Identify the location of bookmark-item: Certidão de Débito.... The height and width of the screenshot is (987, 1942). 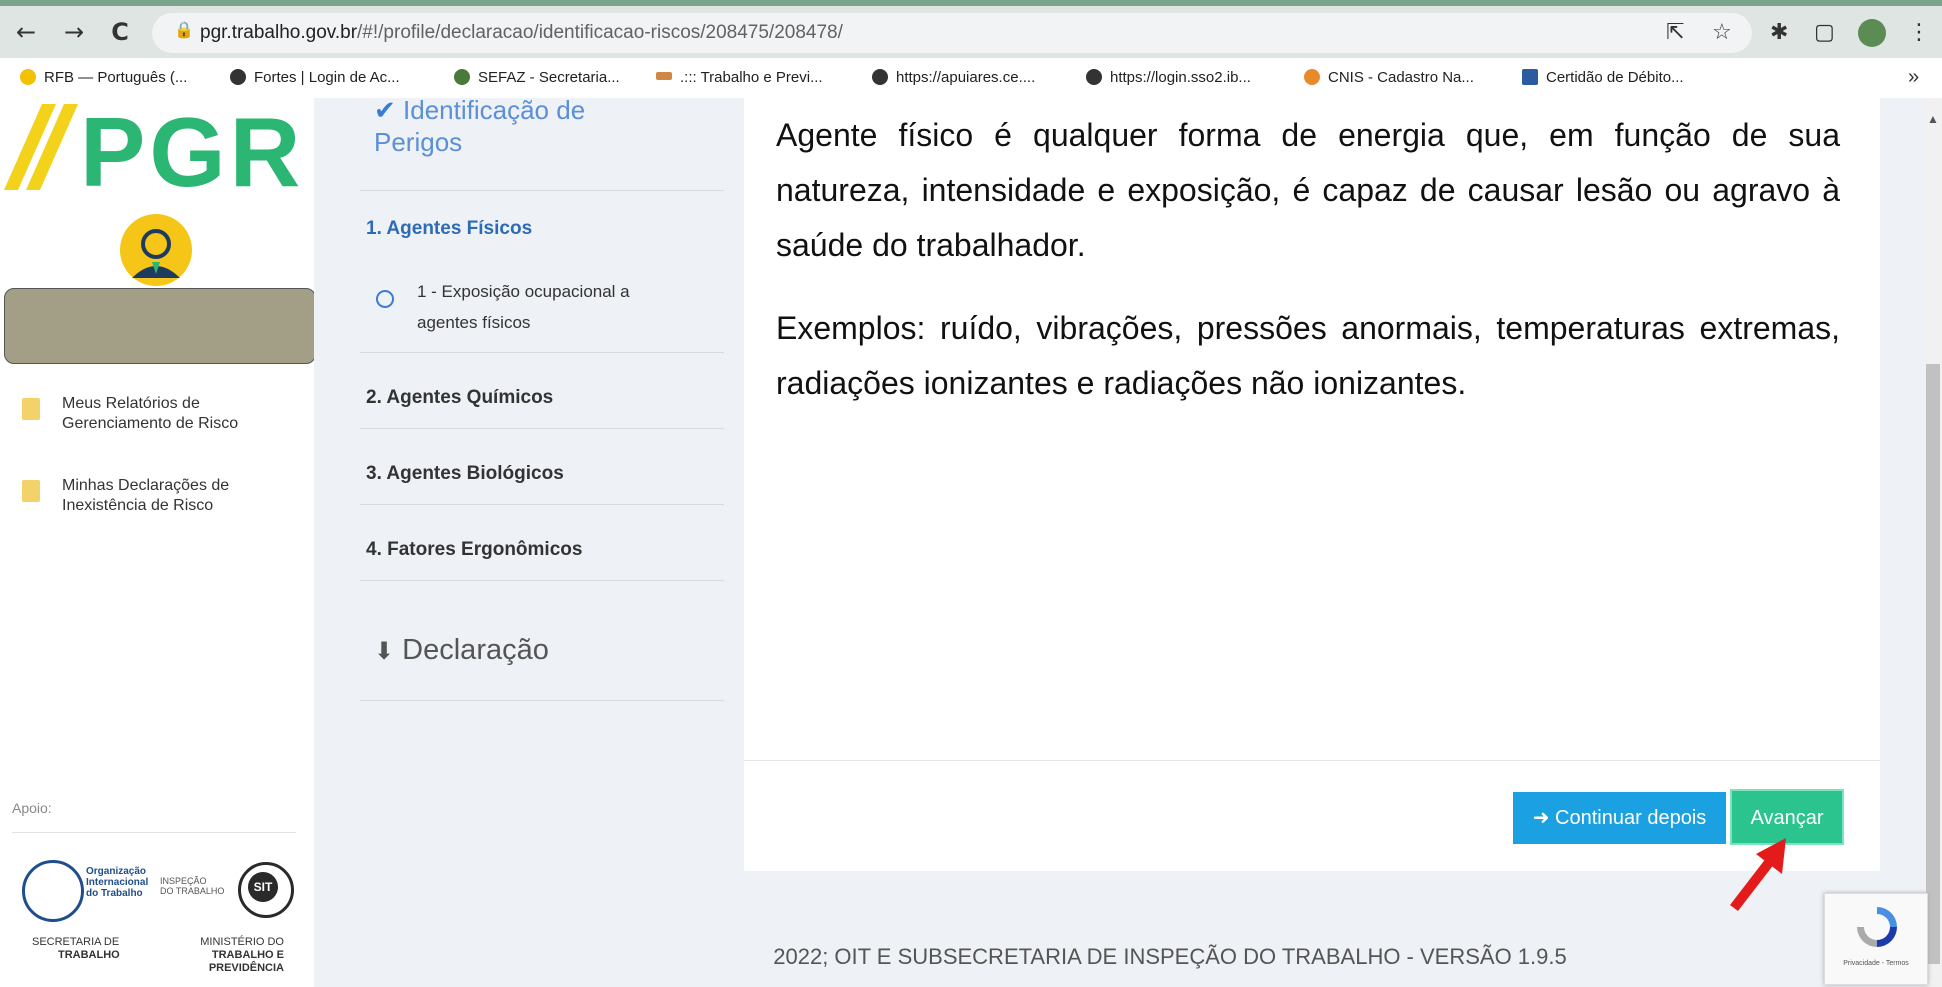
(1603, 77).